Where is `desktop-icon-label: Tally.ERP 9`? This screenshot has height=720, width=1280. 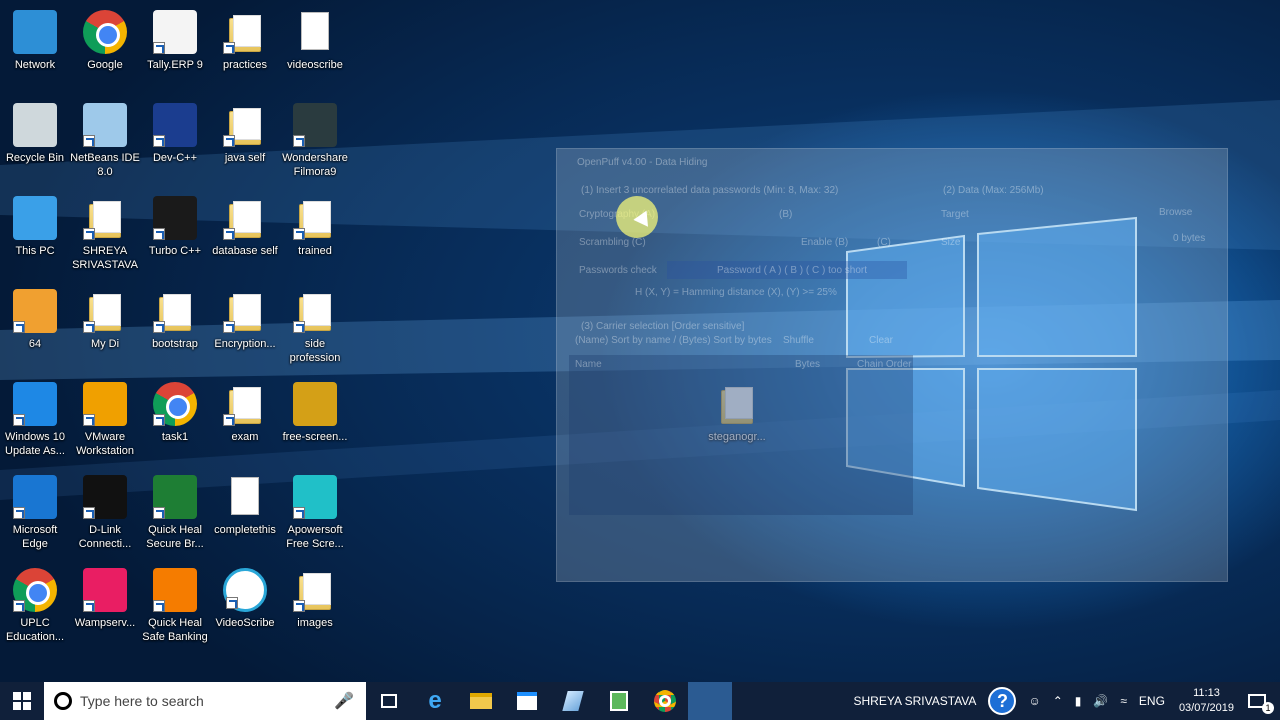 desktop-icon-label: Tally.ERP 9 is located at coordinates (175, 65).